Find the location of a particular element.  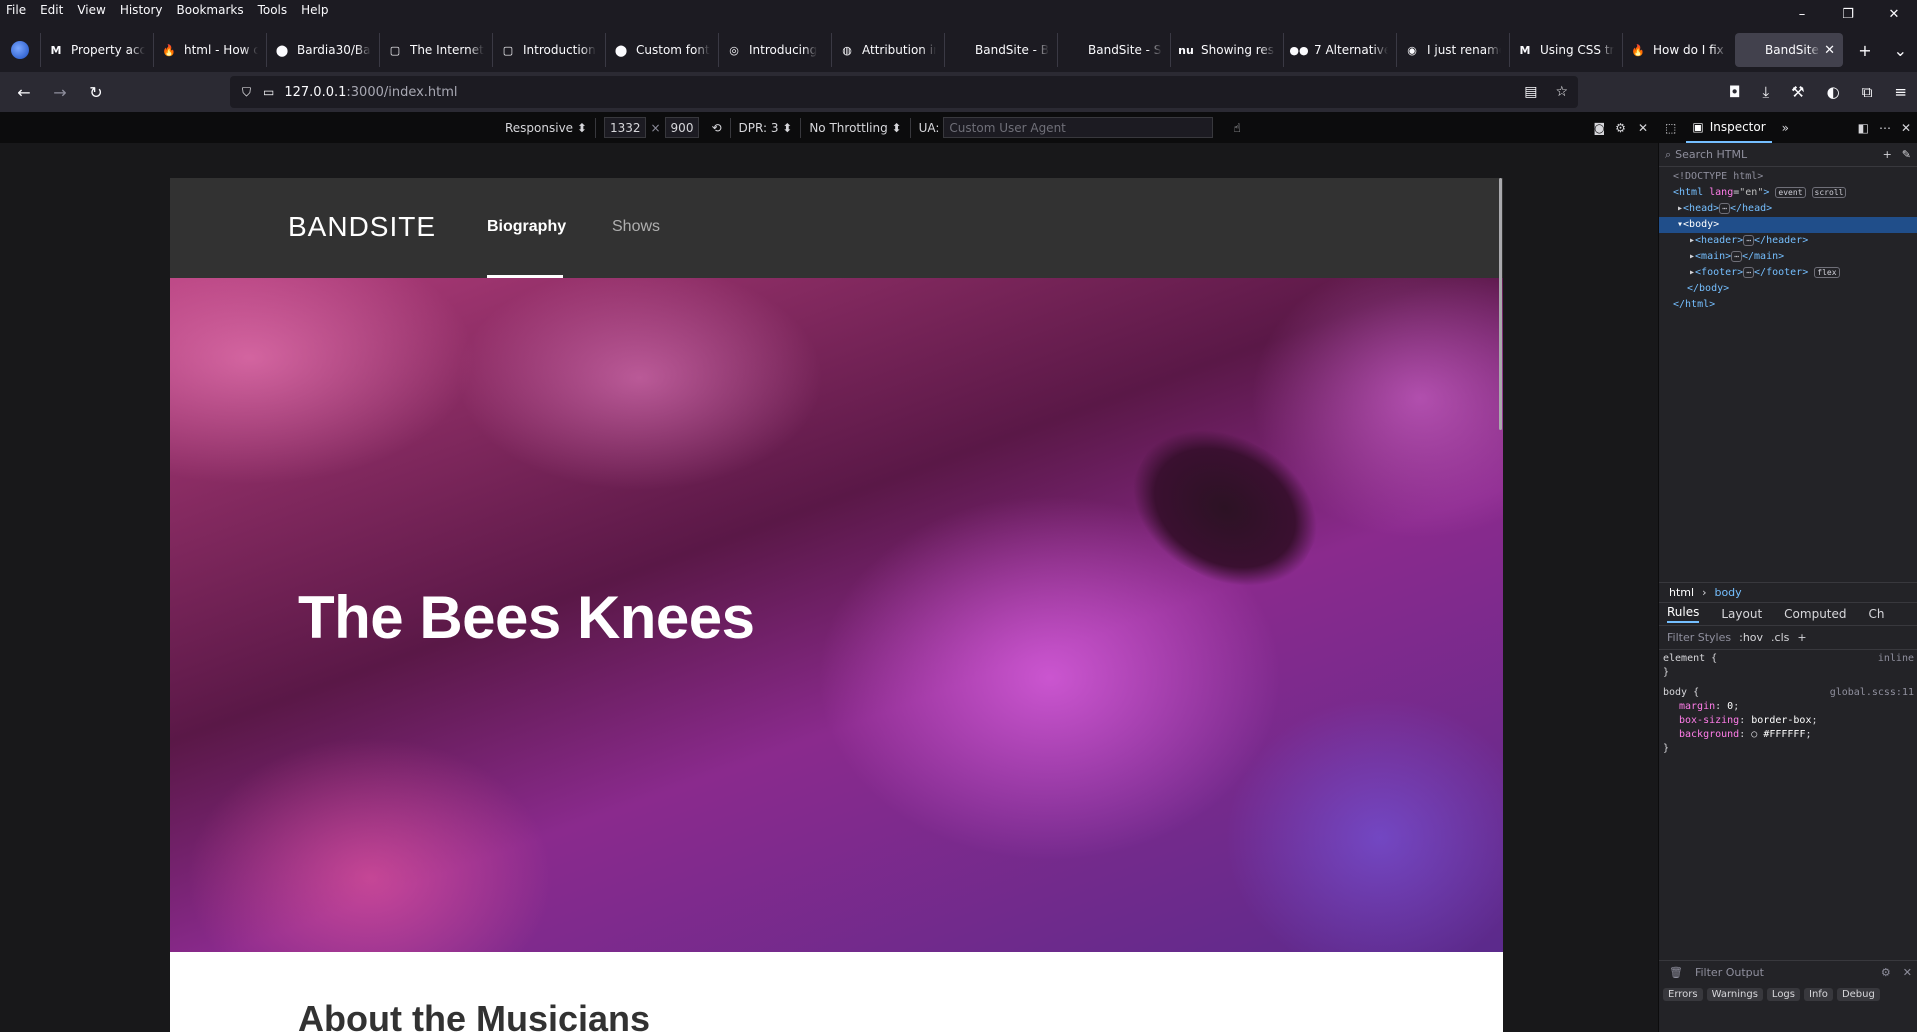

more-tools-icon: » is located at coordinates (1785, 128).